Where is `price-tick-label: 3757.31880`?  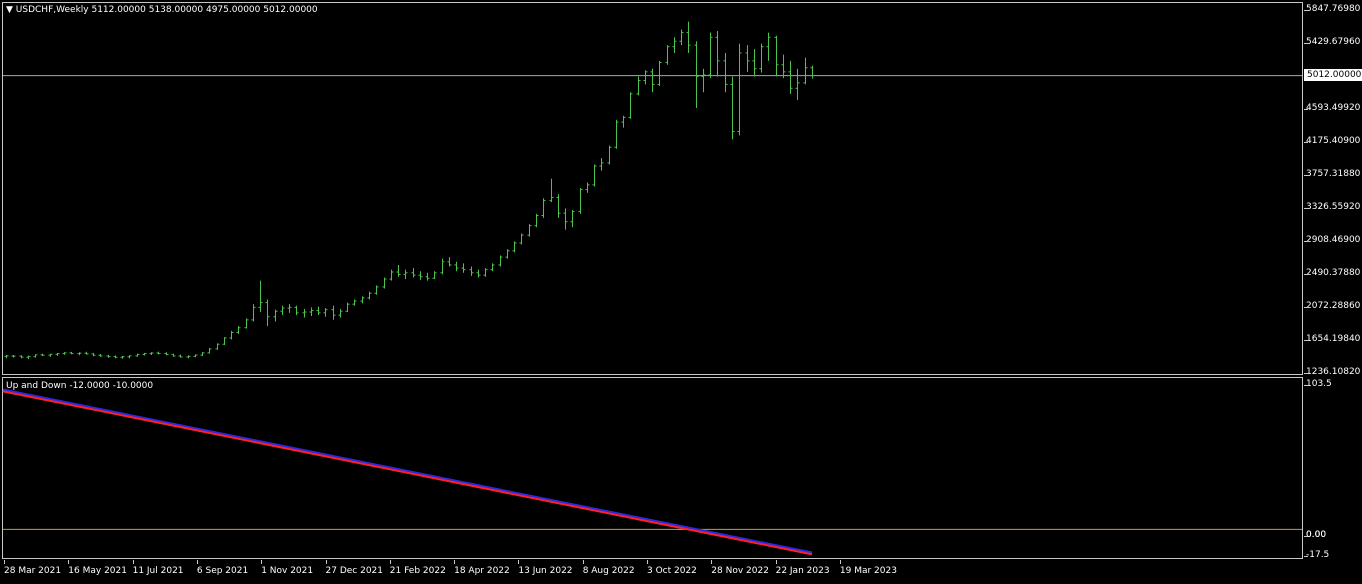 price-tick-label: 3757.31880 is located at coordinates (1332, 174).